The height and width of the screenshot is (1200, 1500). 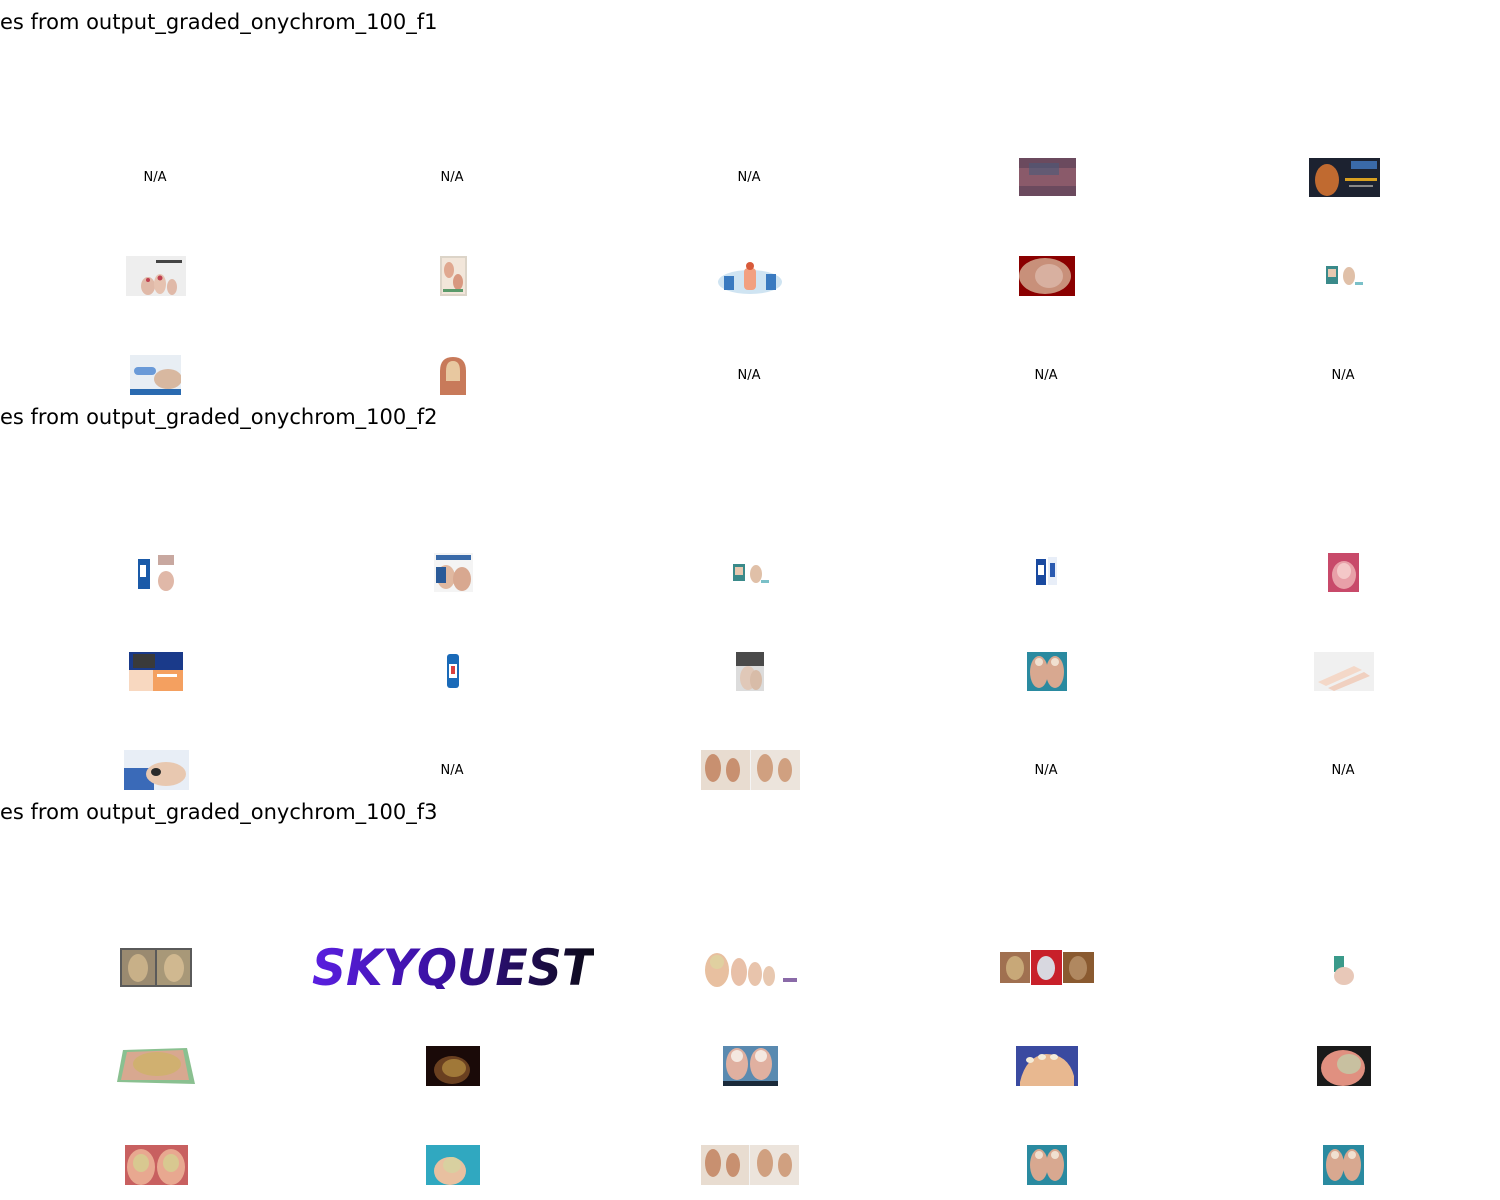 I want to click on section-title-f2: es from output_graded_onychrom_100_f2, so click(x=219, y=417).